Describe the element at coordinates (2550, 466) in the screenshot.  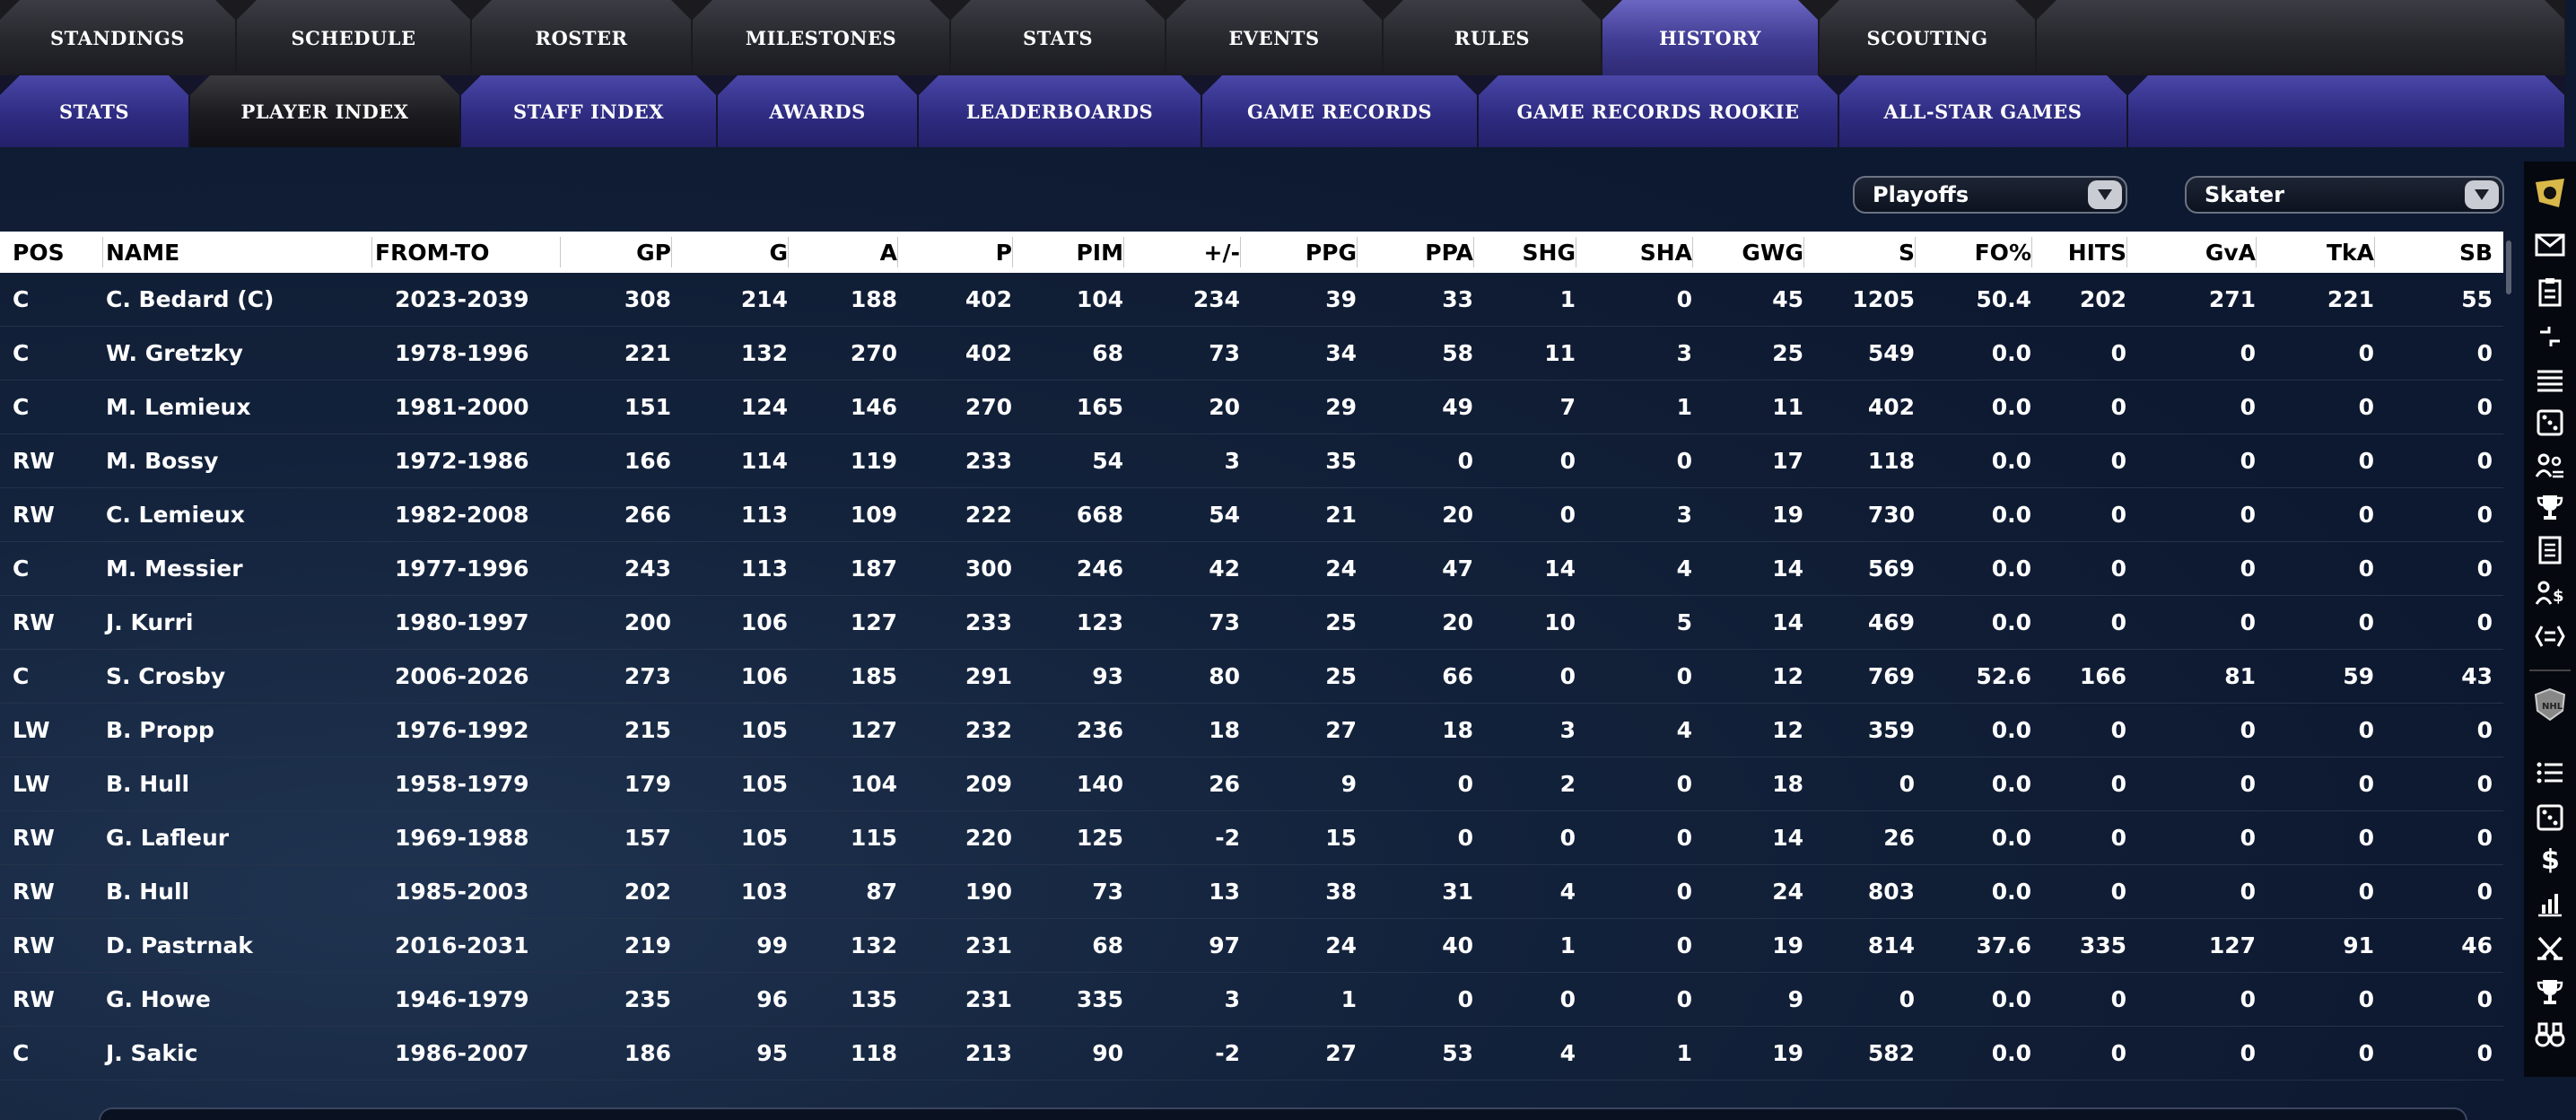
I see `staff-icon` at that location.